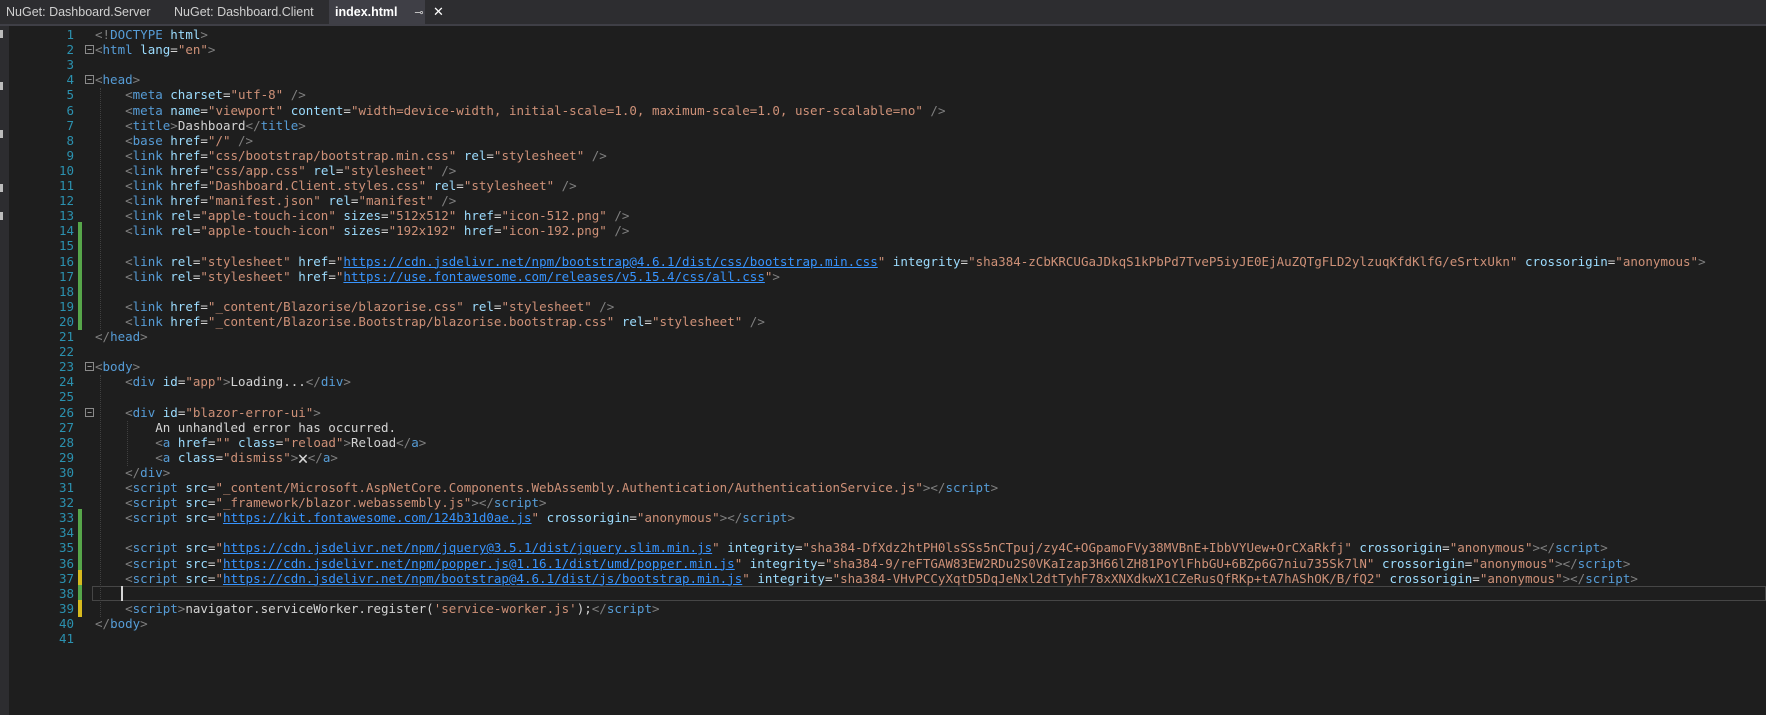 This screenshot has height=715, width=1766. What do you see at coordinates (584, 608) in the screenshot?
I see `code-token: );` at bounding box center [584, 608].